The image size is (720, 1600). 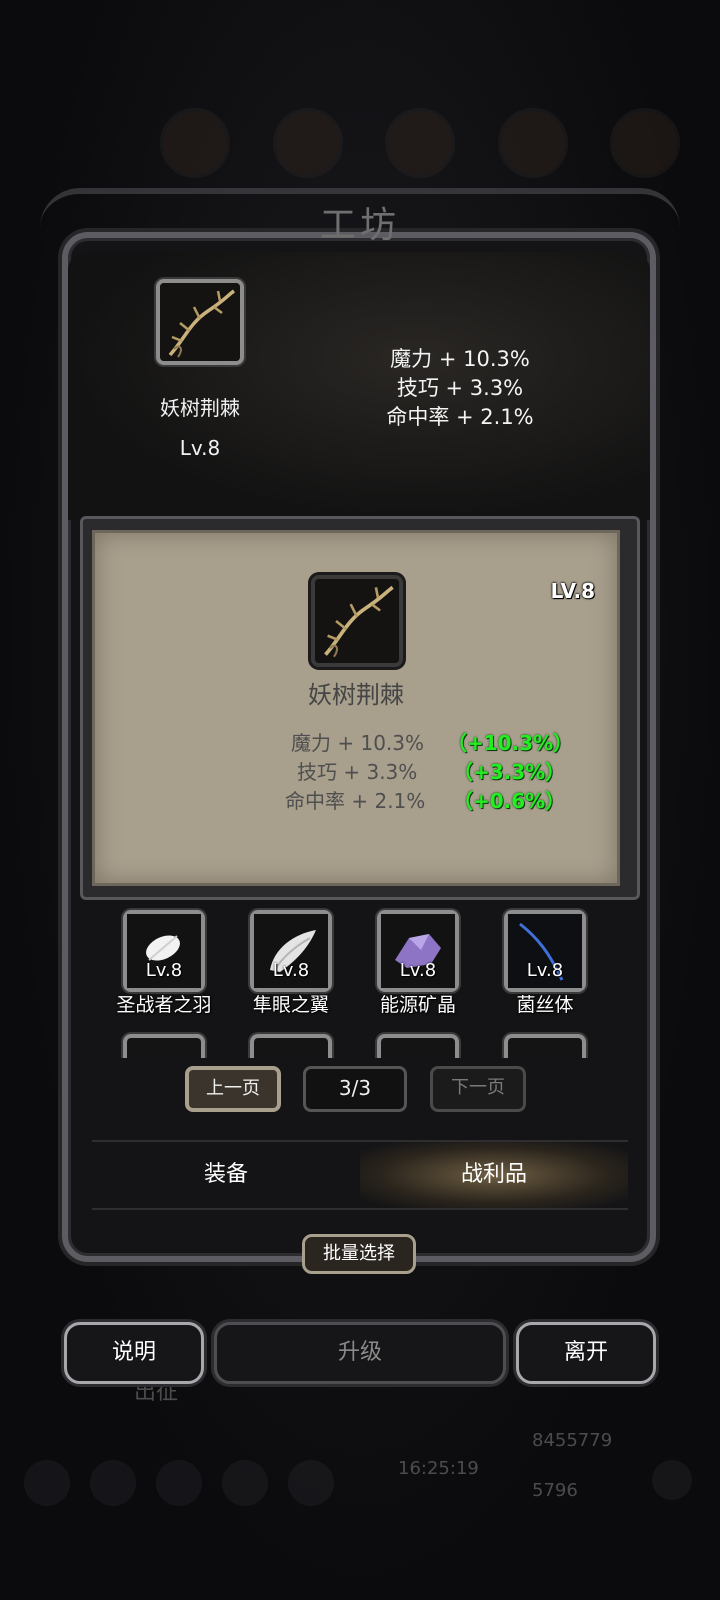 I want to click on inventory-item: Lv.8 圣战者之羽, so click(x=164, y=963).